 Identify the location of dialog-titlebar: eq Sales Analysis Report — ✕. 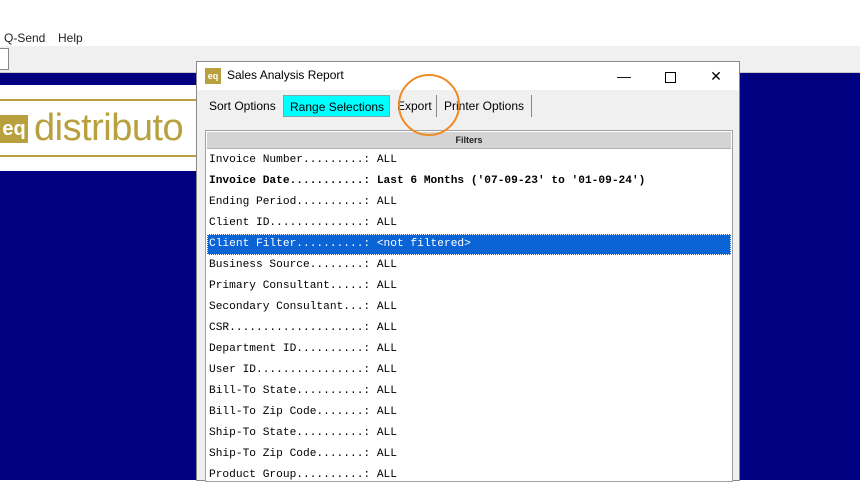
(468, 76).